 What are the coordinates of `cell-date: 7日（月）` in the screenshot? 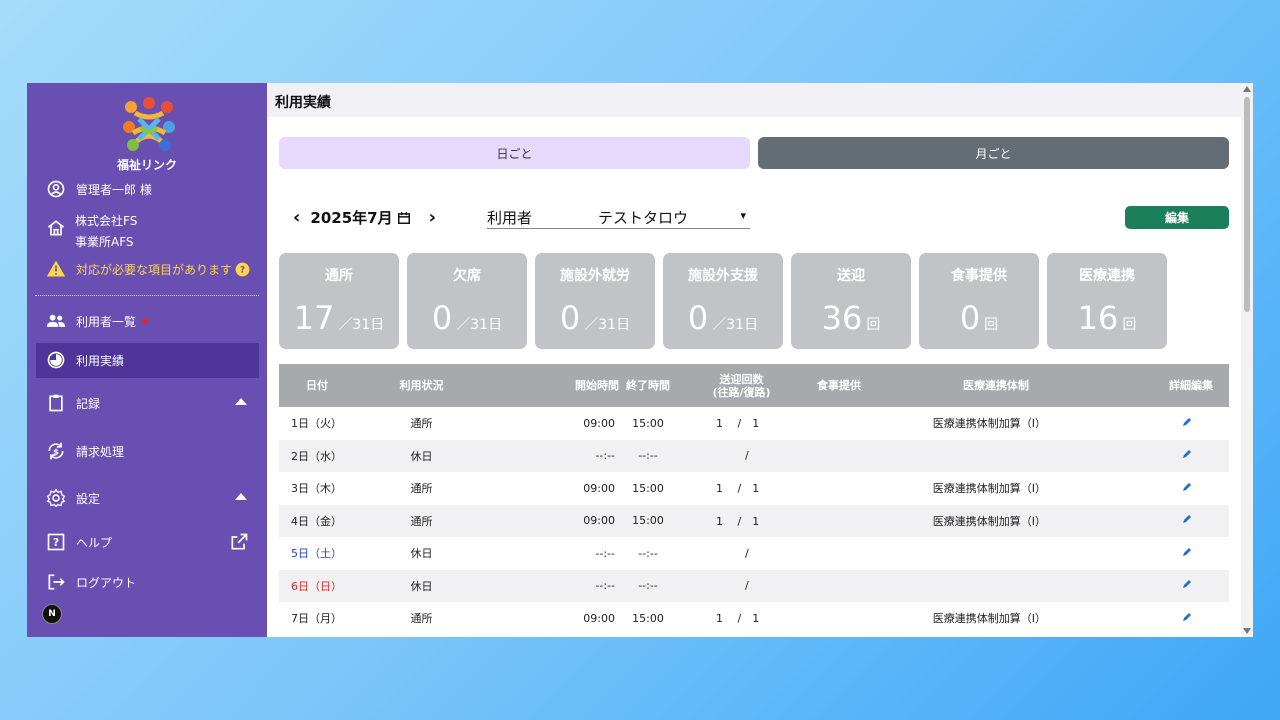 It's located at (316, 619).